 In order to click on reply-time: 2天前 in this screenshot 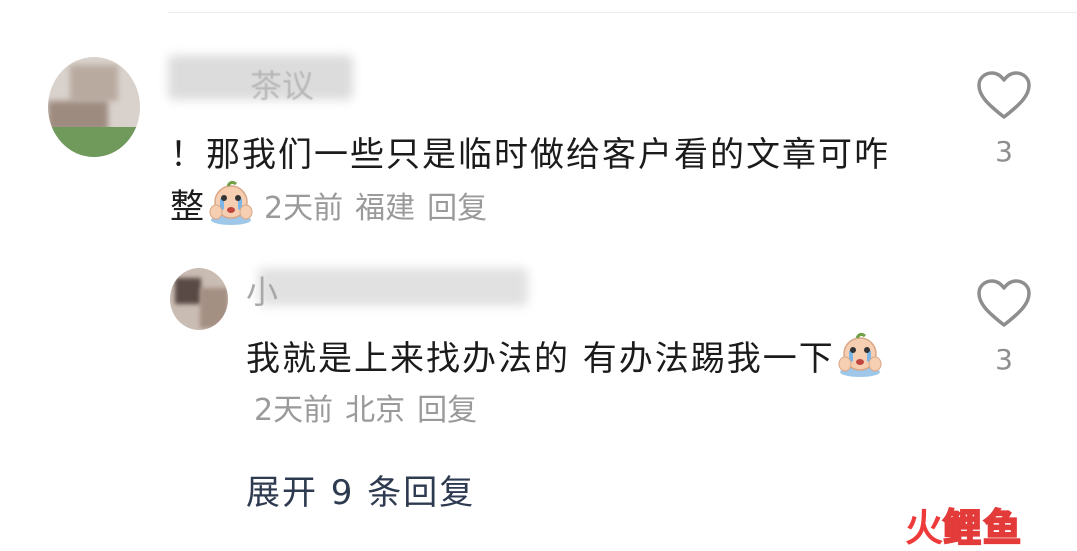, I will do `click(294, 410)`.